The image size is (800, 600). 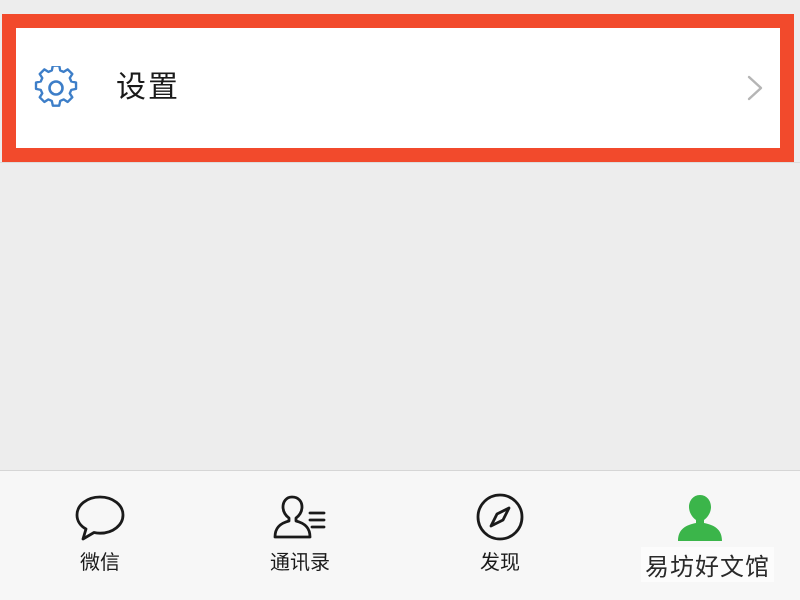 What do you see at coordinates (400, 162) in the screenshot?
I see `section-divider` at bounding box center [400, 162].